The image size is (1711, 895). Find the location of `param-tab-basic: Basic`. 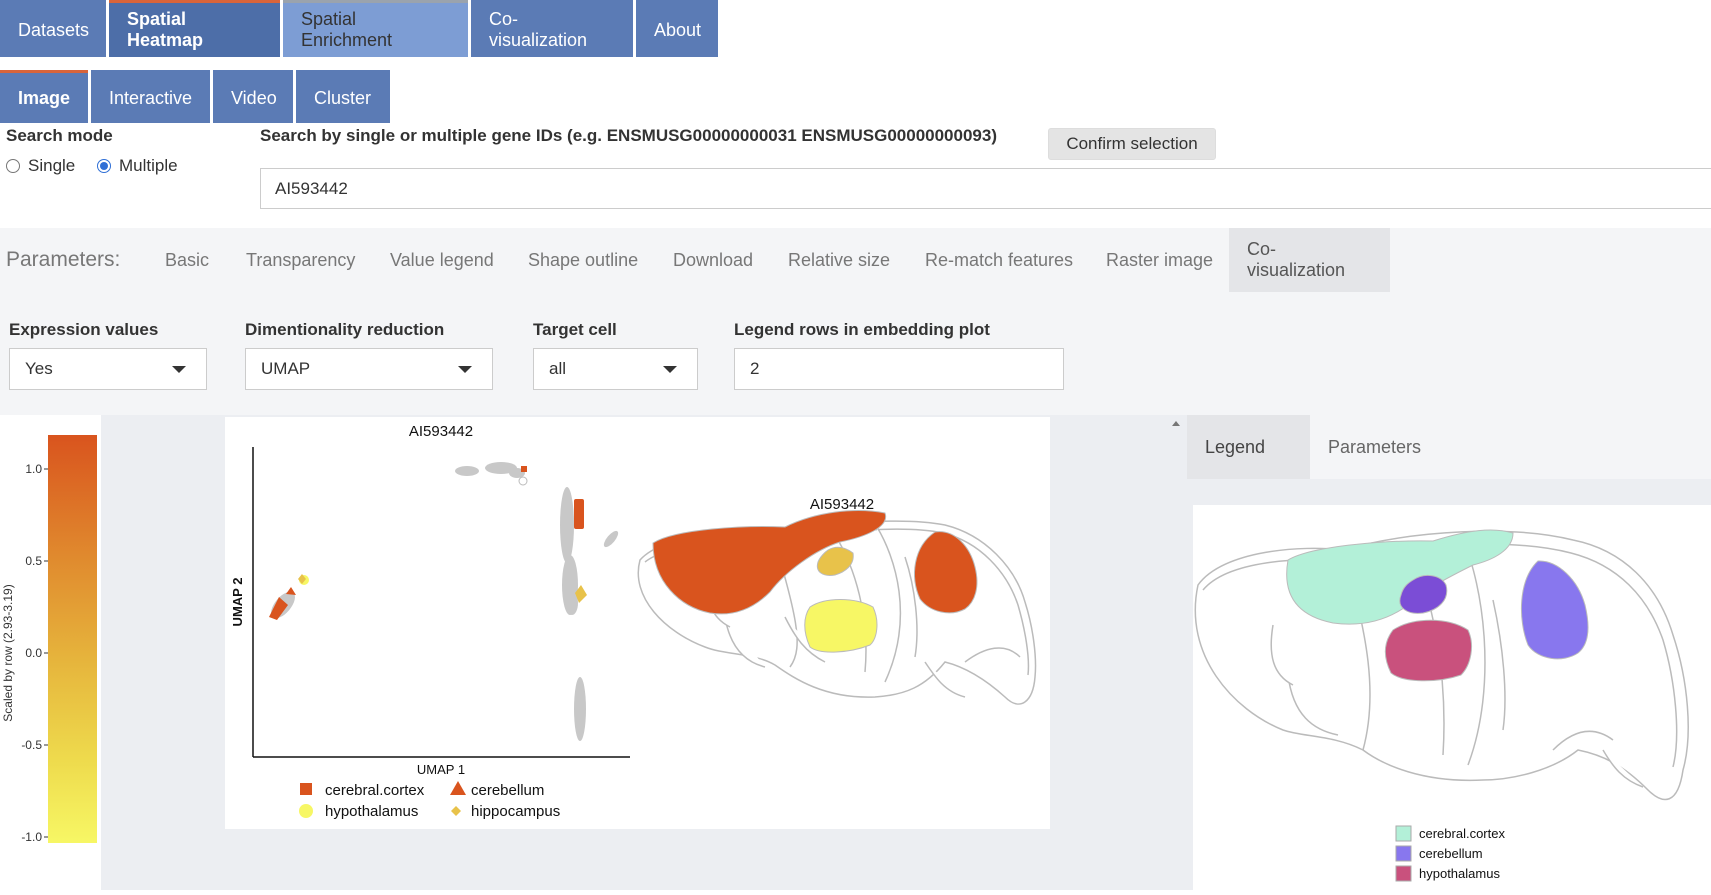

param-tab-basic: Basic is located at coordinates (187, 260).